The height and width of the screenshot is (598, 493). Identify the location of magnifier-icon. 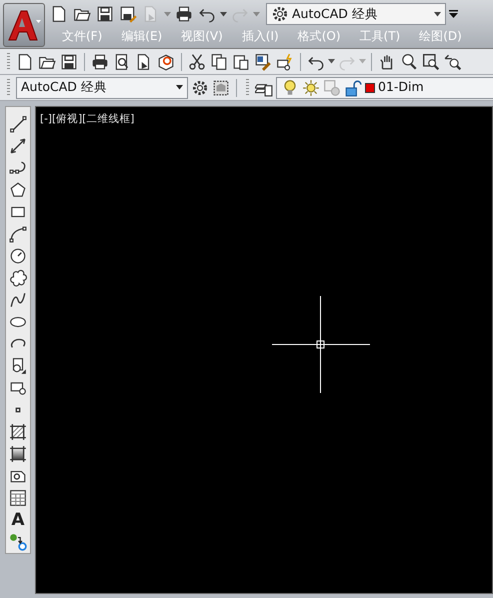
(409, 61).